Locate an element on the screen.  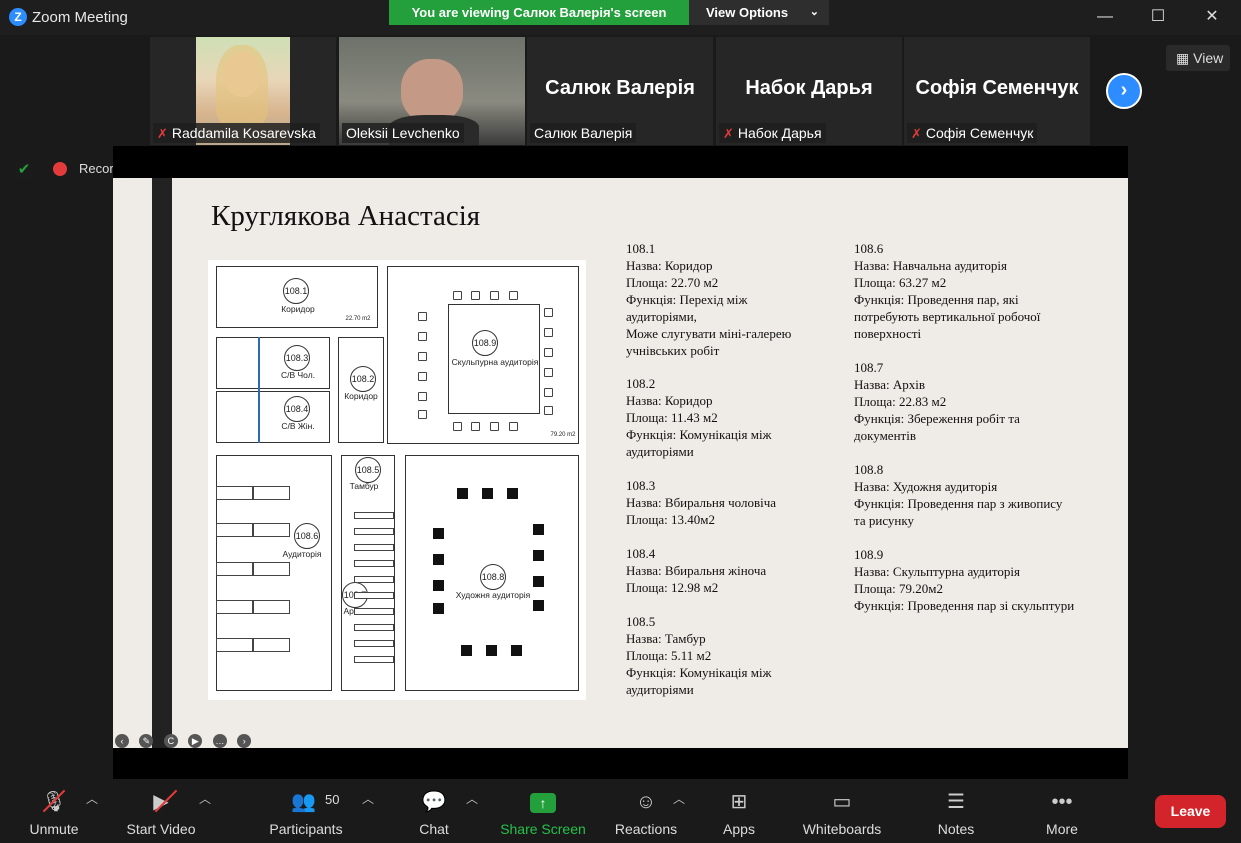
whiteboards-button: ▭ Whiteboards is located at coordinates (842, 811).